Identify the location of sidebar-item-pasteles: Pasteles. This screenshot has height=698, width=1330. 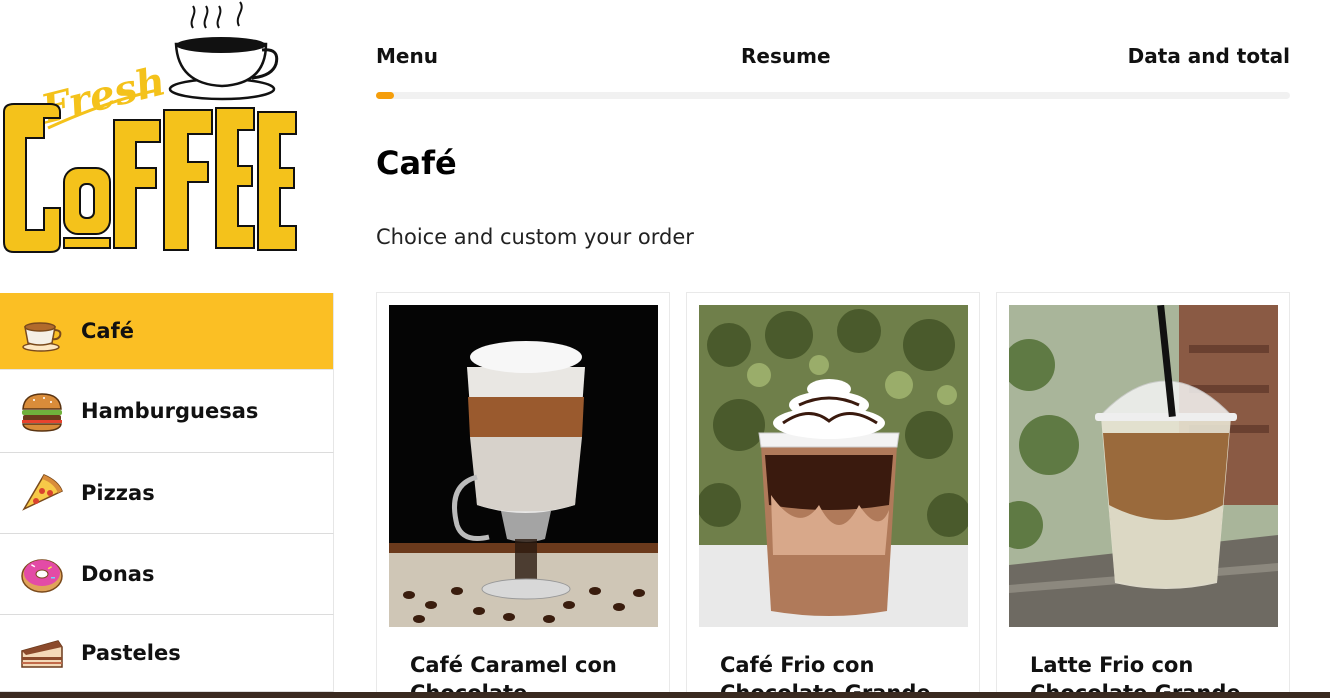
(167, 653).